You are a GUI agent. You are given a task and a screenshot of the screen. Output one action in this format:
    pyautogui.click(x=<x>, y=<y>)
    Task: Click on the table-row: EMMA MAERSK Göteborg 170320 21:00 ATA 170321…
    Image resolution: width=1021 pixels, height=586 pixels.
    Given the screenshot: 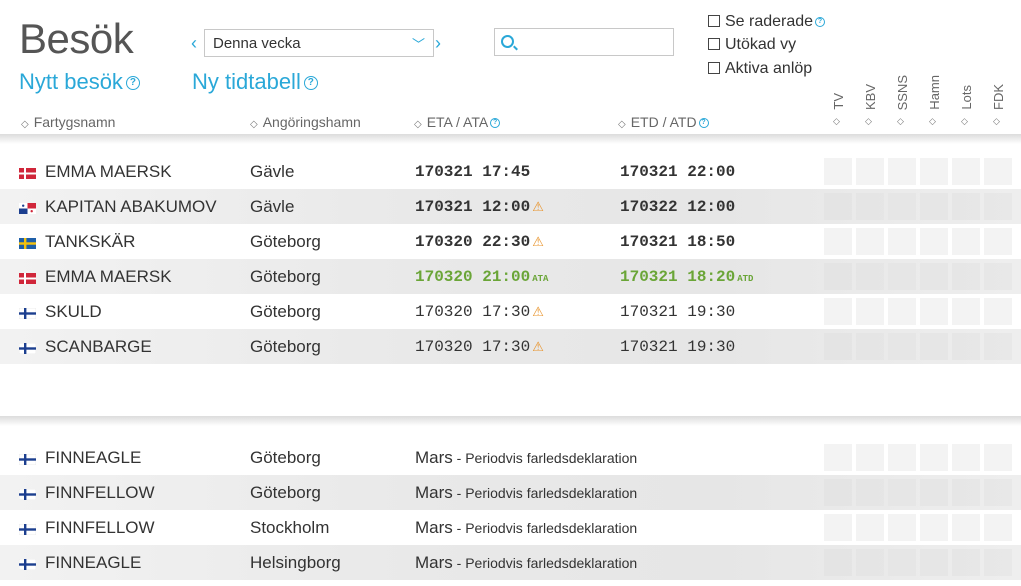 What is the action you would take?
    pyautogui.click(x=510, y=276)
    